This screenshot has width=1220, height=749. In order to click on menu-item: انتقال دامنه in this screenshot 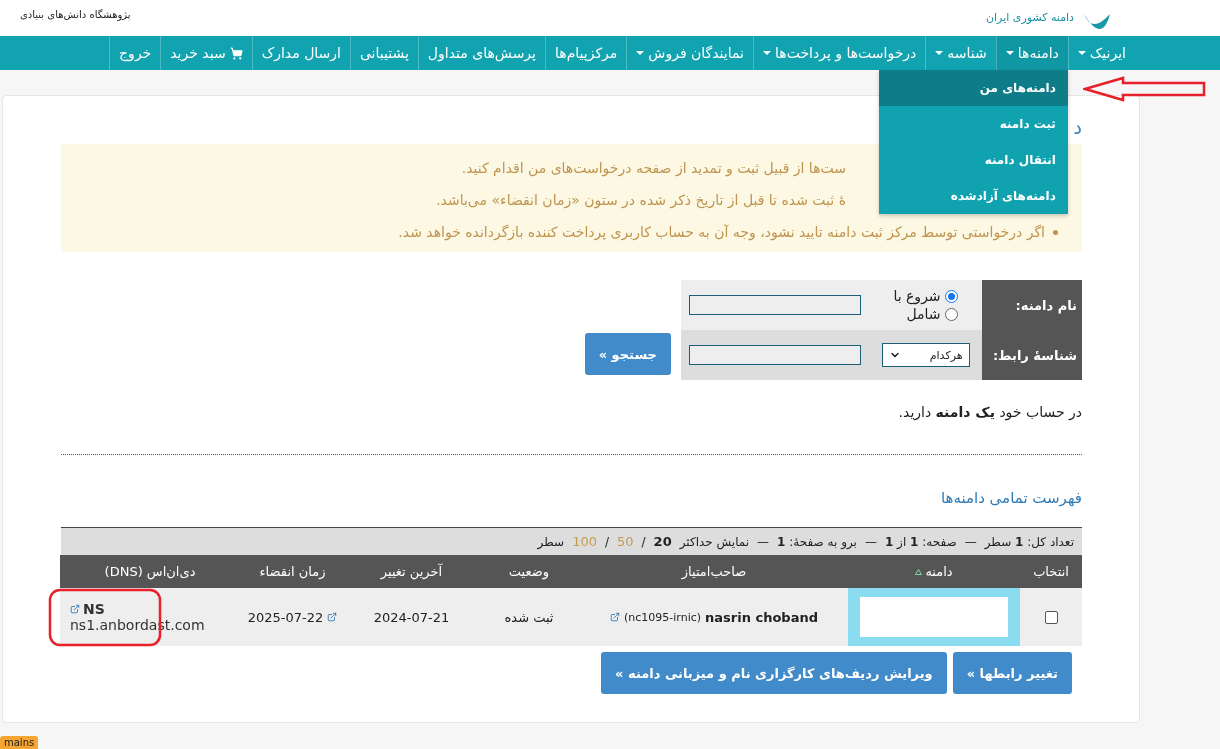, I will do `click(973, 160)`.